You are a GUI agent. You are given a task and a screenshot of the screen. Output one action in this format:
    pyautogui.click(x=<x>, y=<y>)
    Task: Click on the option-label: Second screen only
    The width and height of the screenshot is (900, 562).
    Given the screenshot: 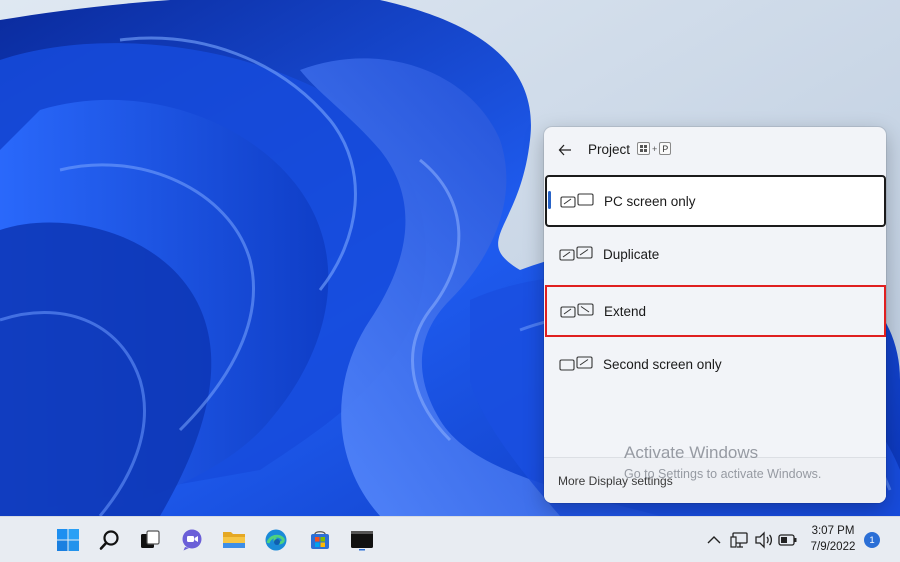 What is the action you would take?
    pyautogui.click(x=662, y=364)
    